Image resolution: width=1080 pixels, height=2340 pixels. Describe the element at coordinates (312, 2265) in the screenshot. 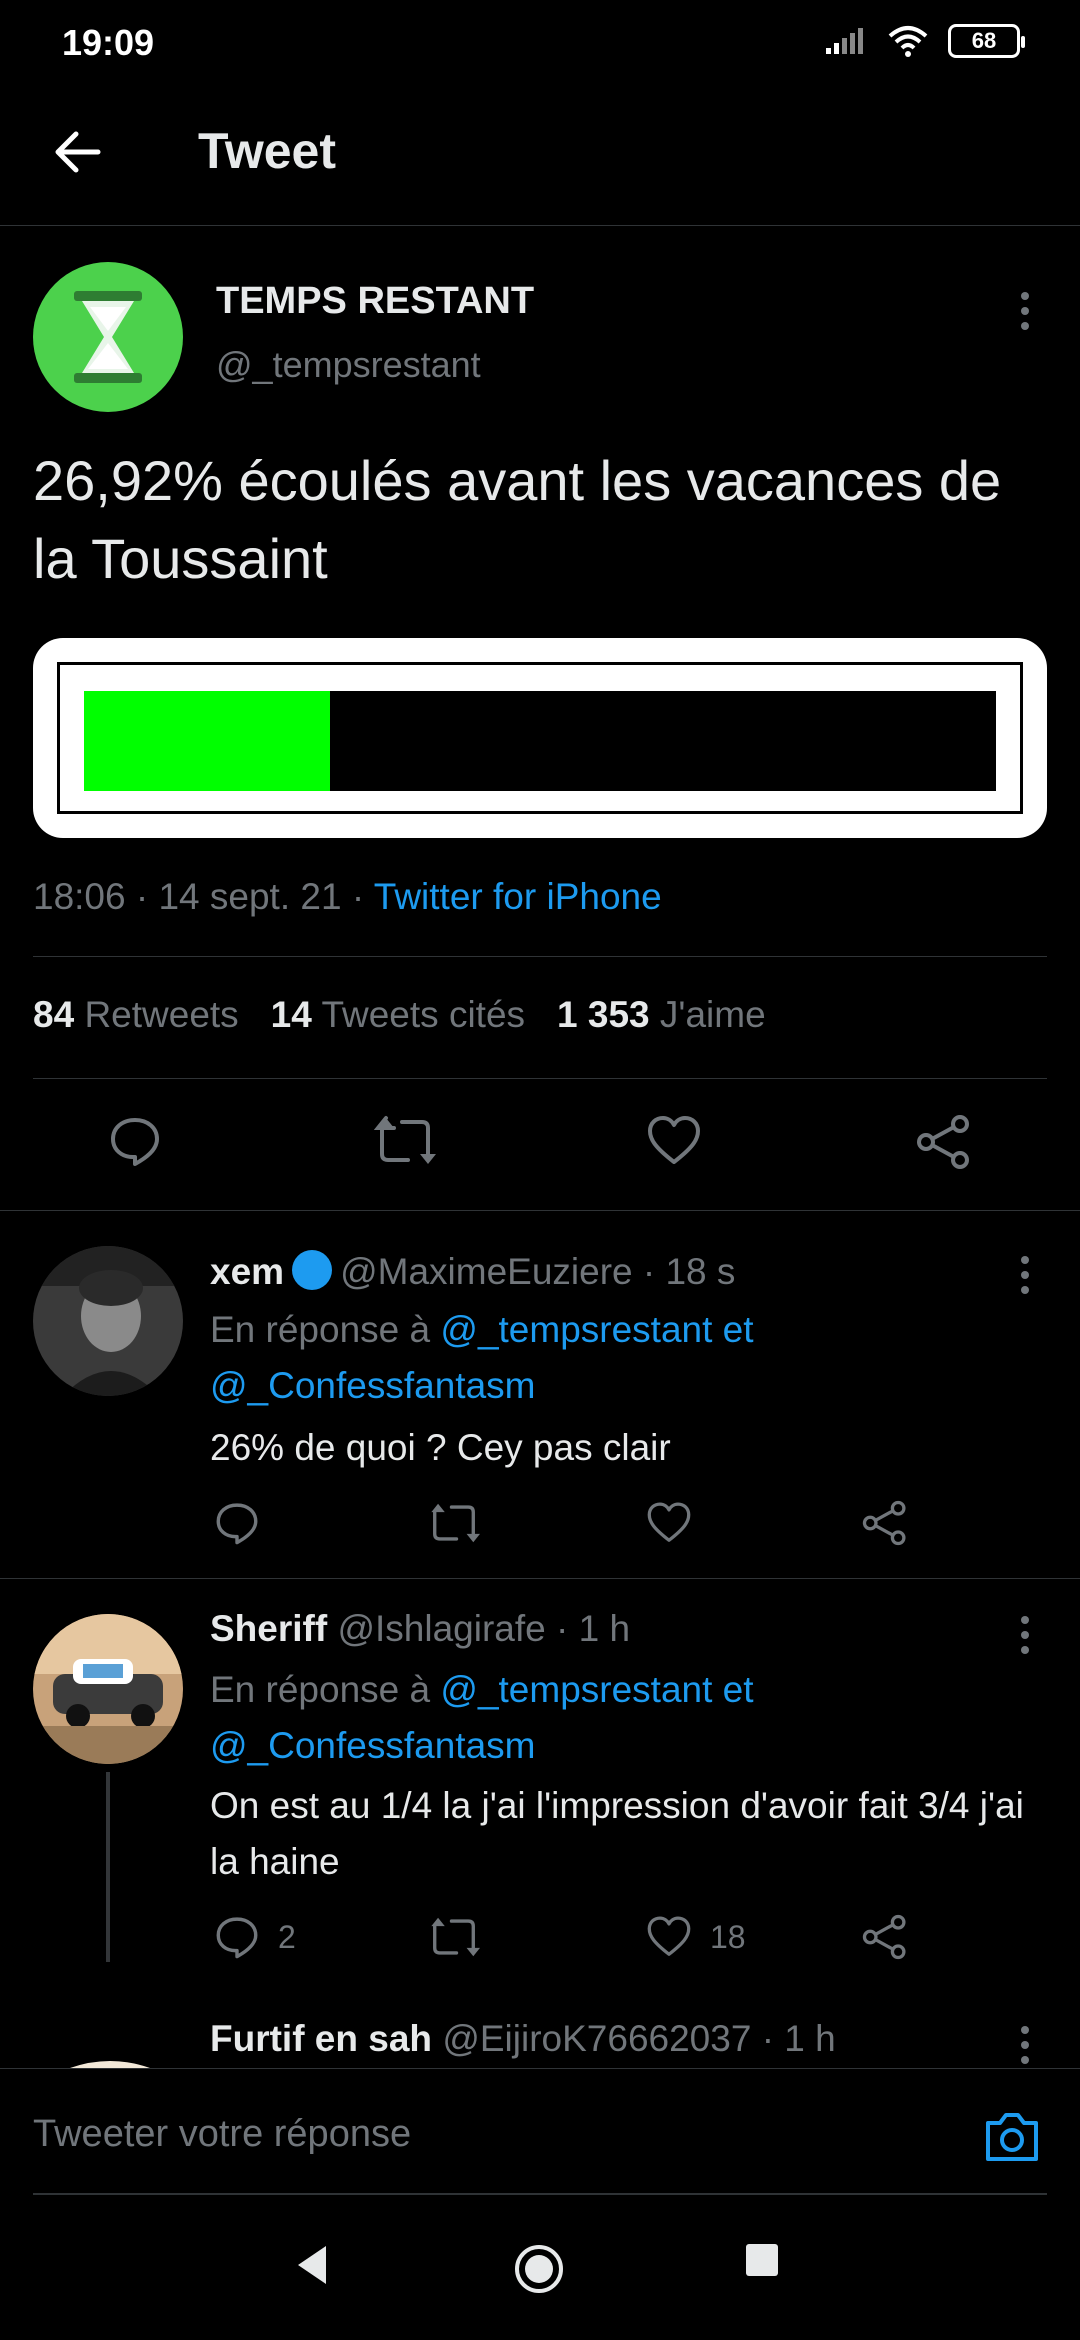

I see `nav-back-icon` at that location.